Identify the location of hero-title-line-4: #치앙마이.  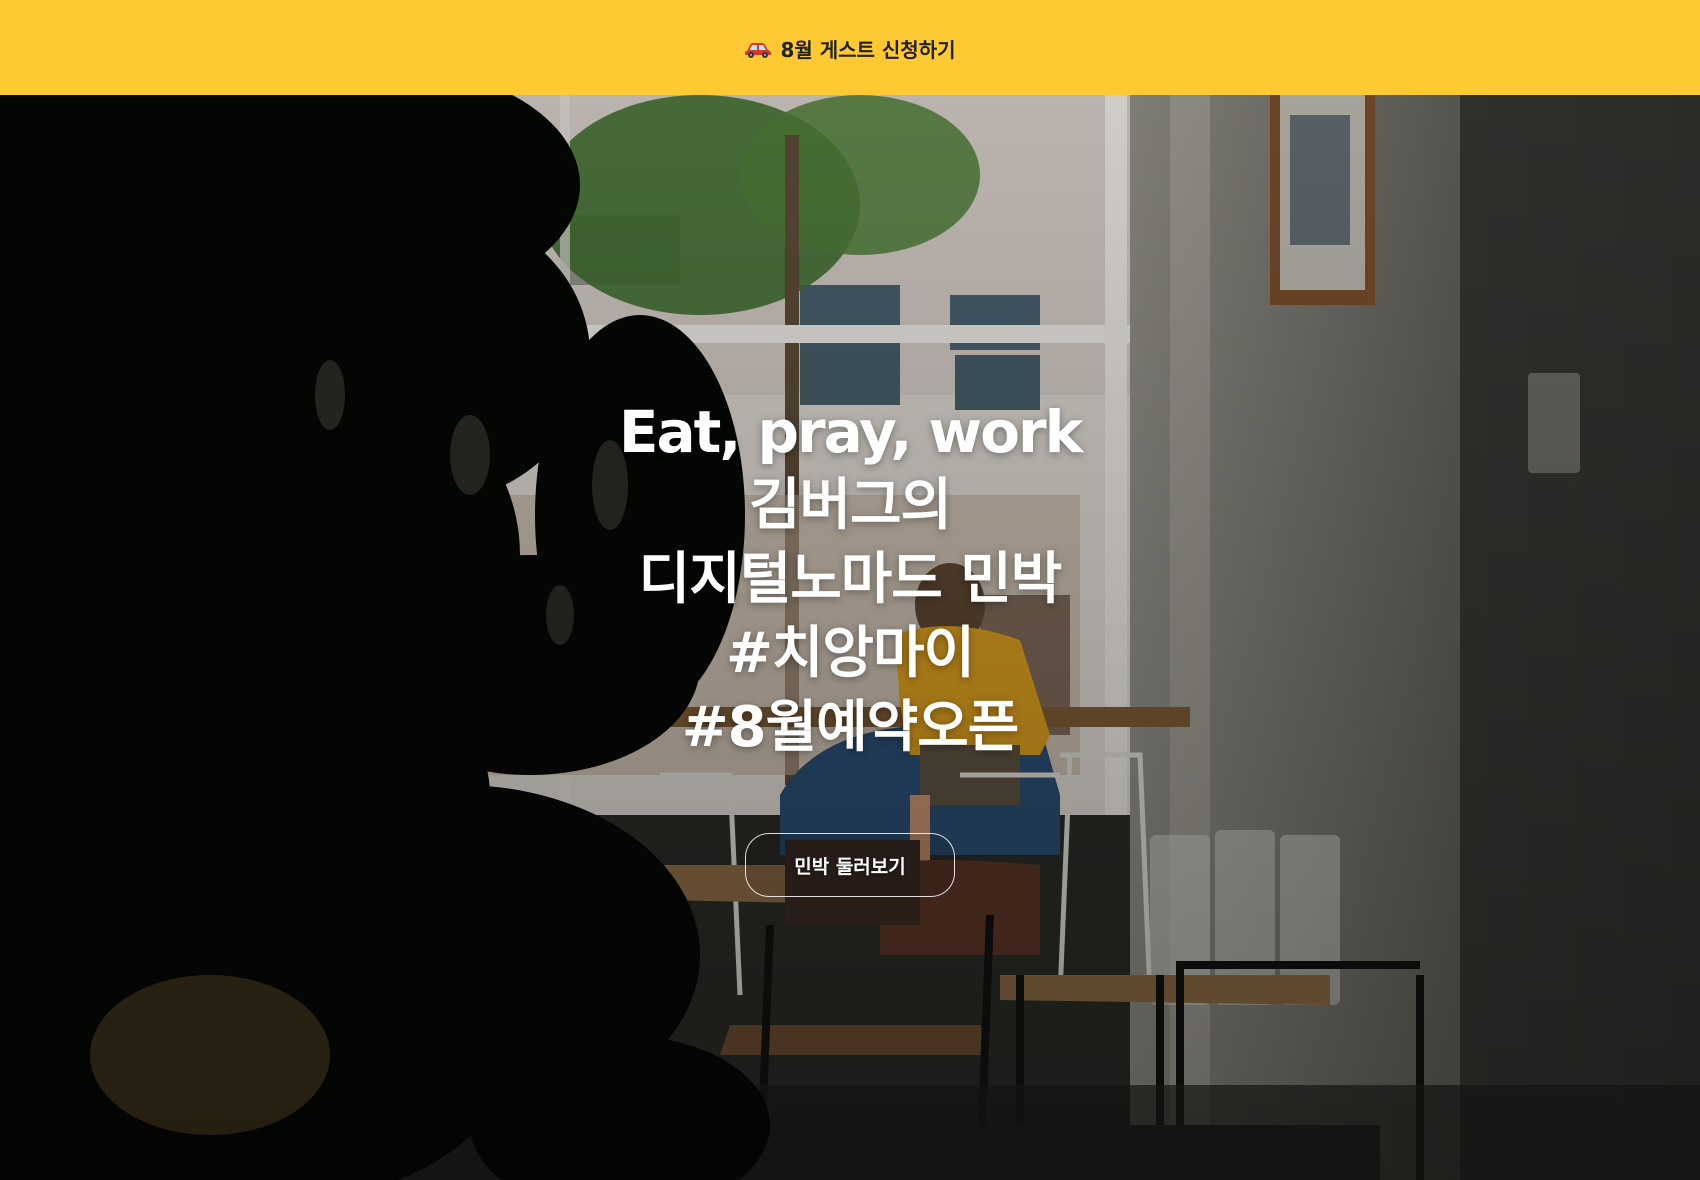
(850, 653).